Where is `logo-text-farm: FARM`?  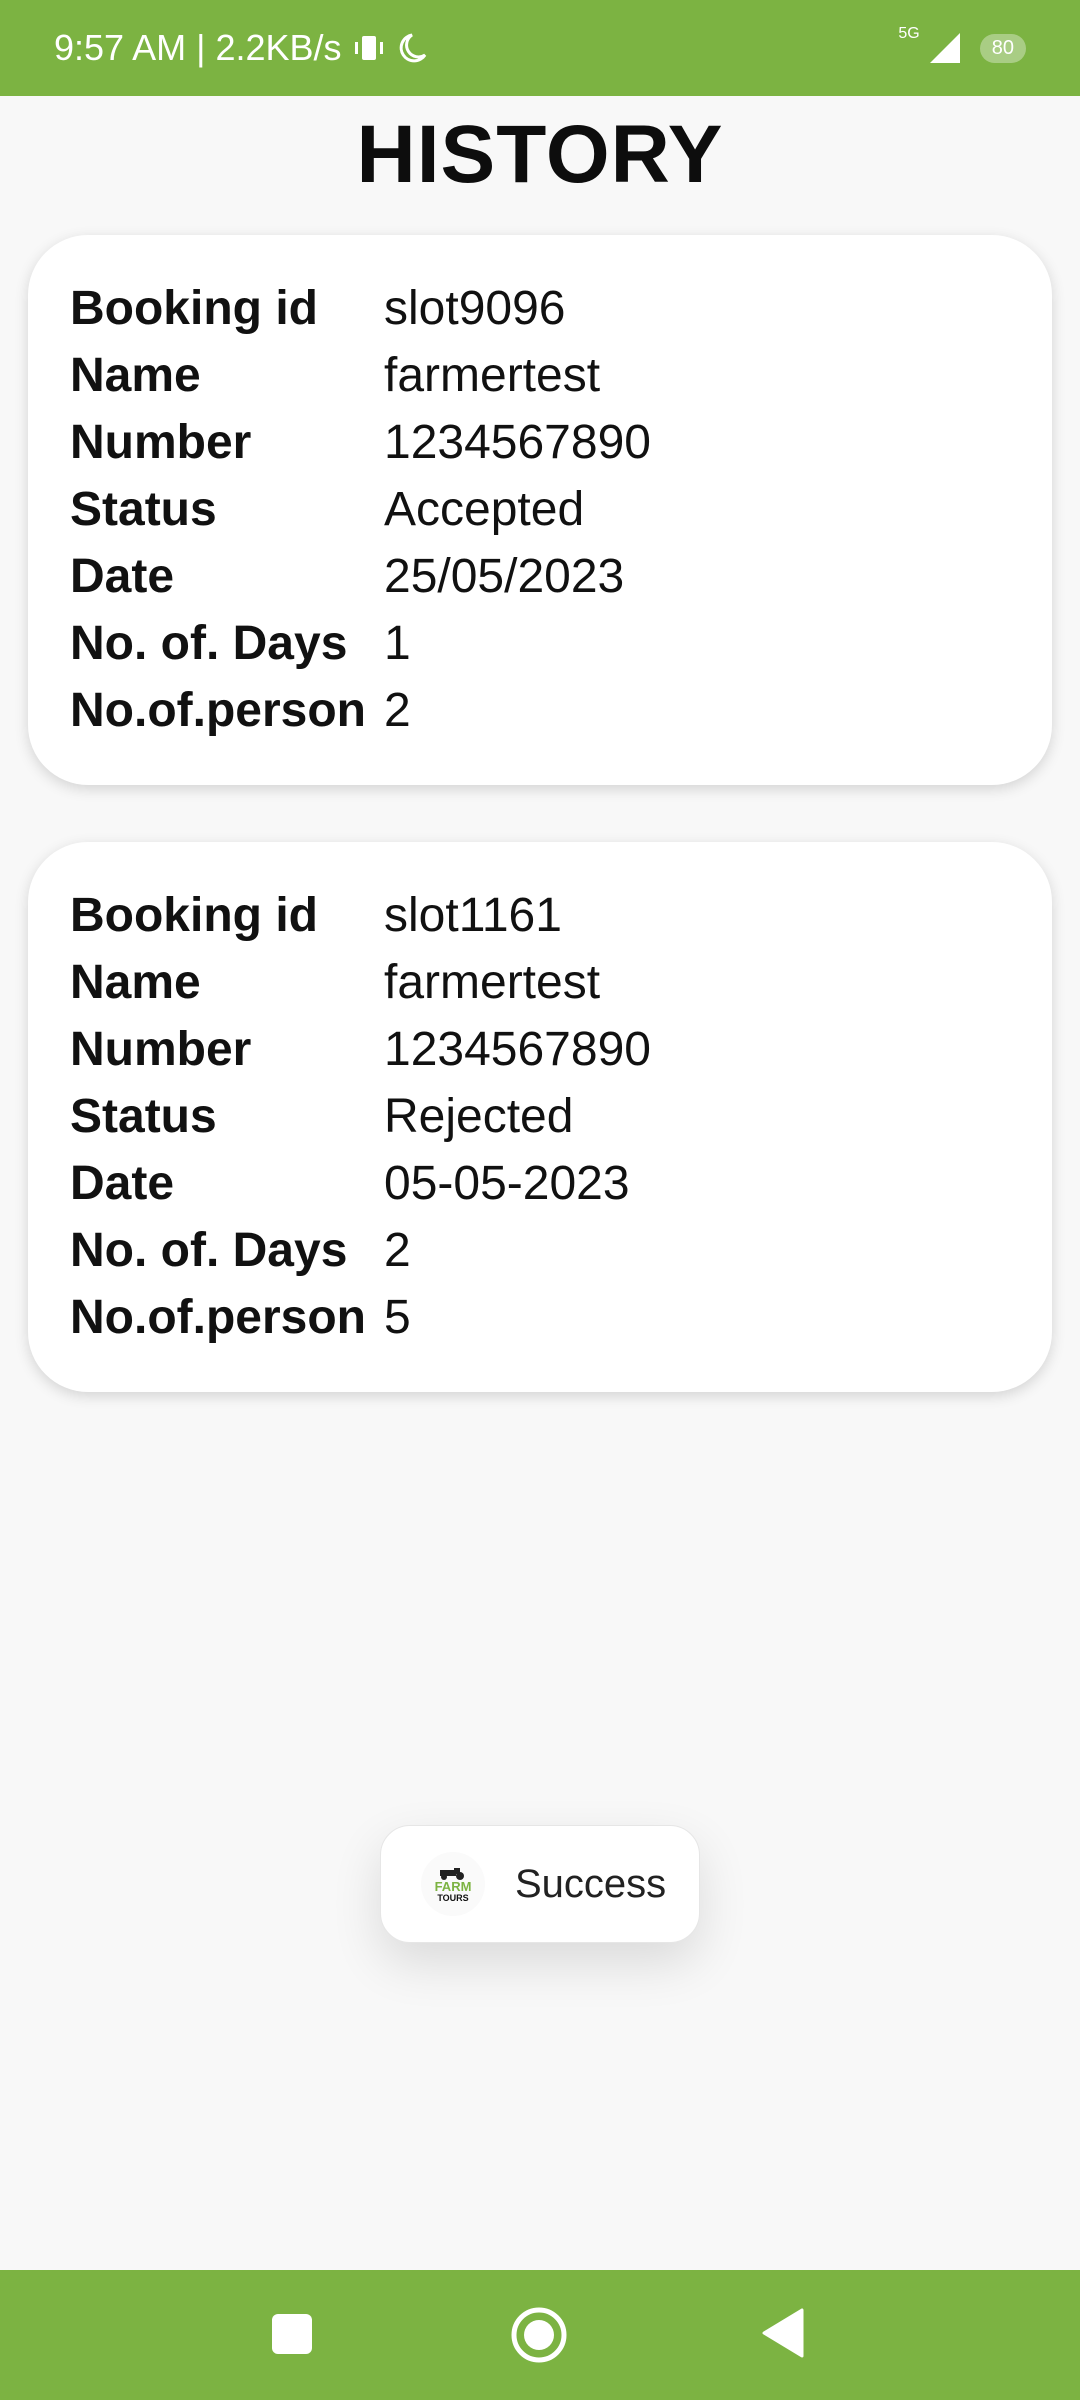 logo-text-farm: FARM is located at coordinates (453, 1886).